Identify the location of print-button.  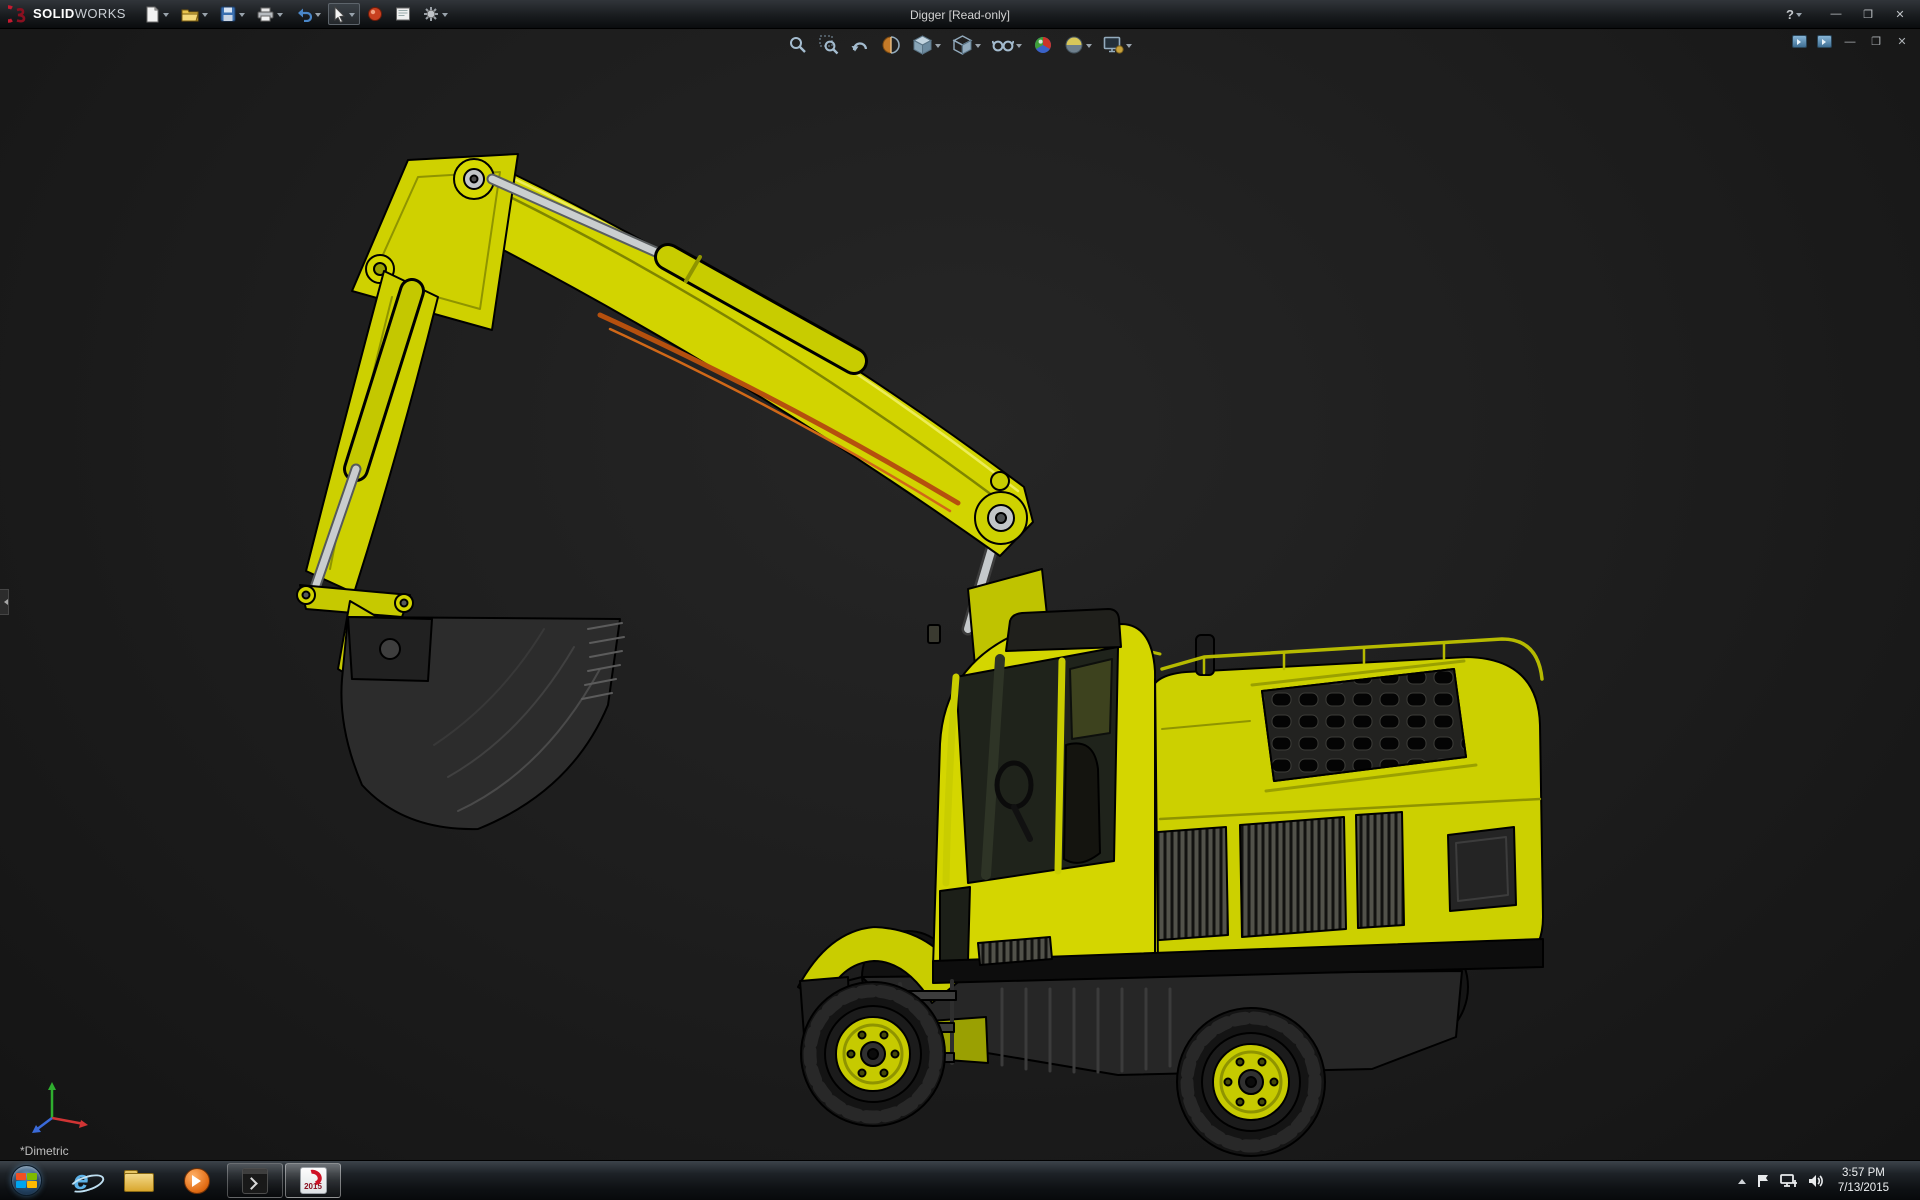
(270, 14).